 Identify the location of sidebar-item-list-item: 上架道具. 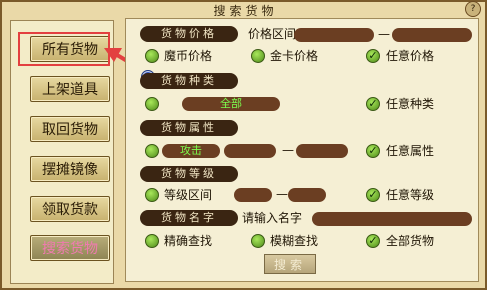
(70, 89).